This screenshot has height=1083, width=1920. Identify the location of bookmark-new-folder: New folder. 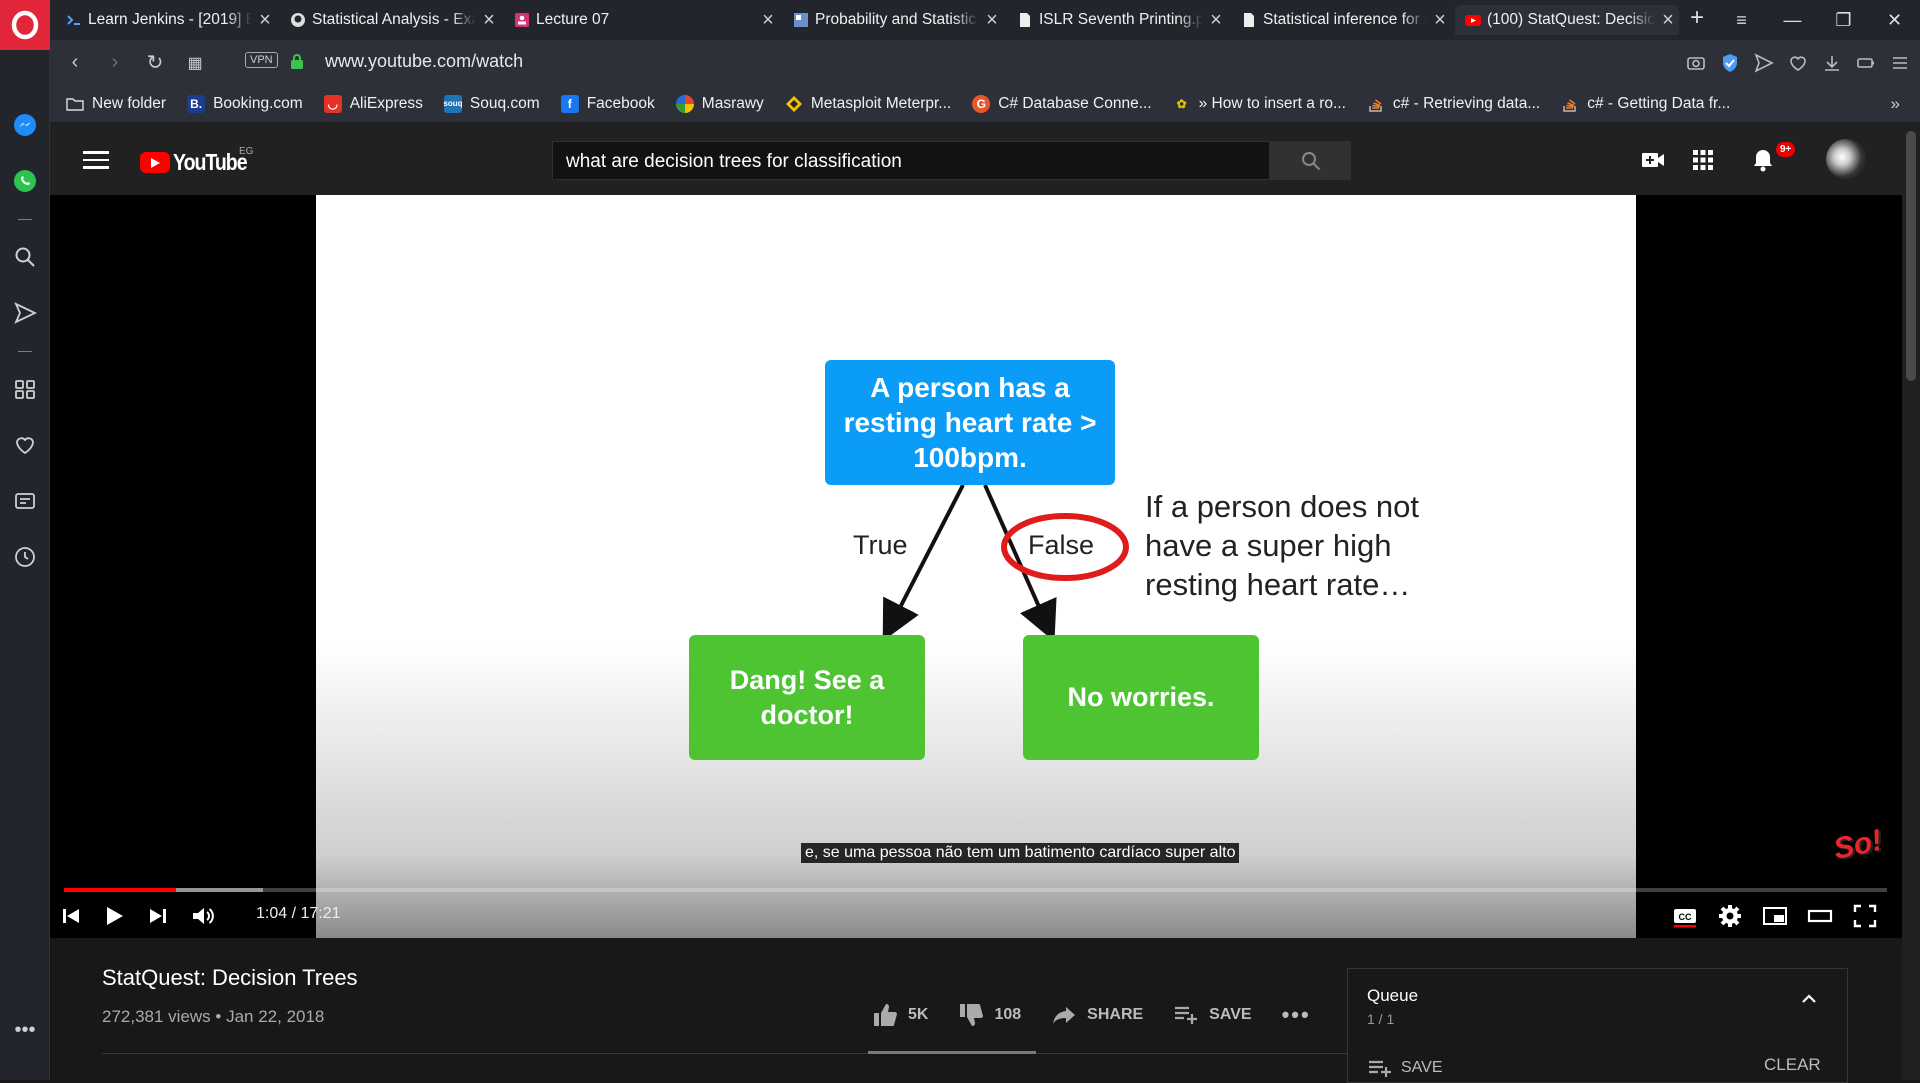
(116, 104).